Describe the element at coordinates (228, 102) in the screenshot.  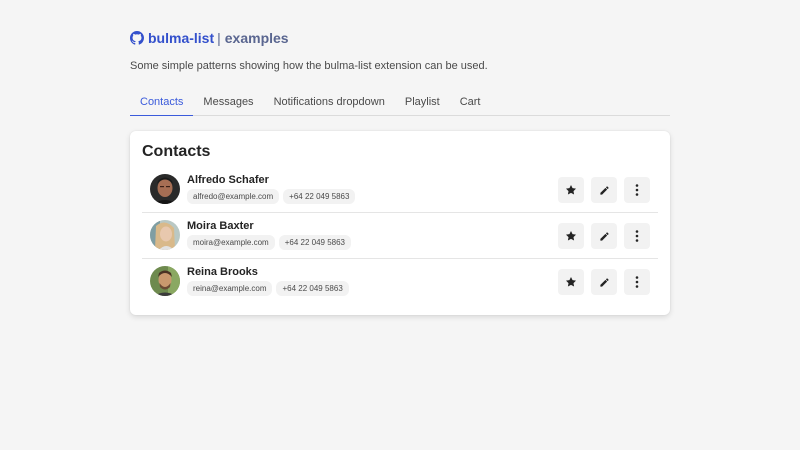
I see `tab-messages: Messages` at that location.